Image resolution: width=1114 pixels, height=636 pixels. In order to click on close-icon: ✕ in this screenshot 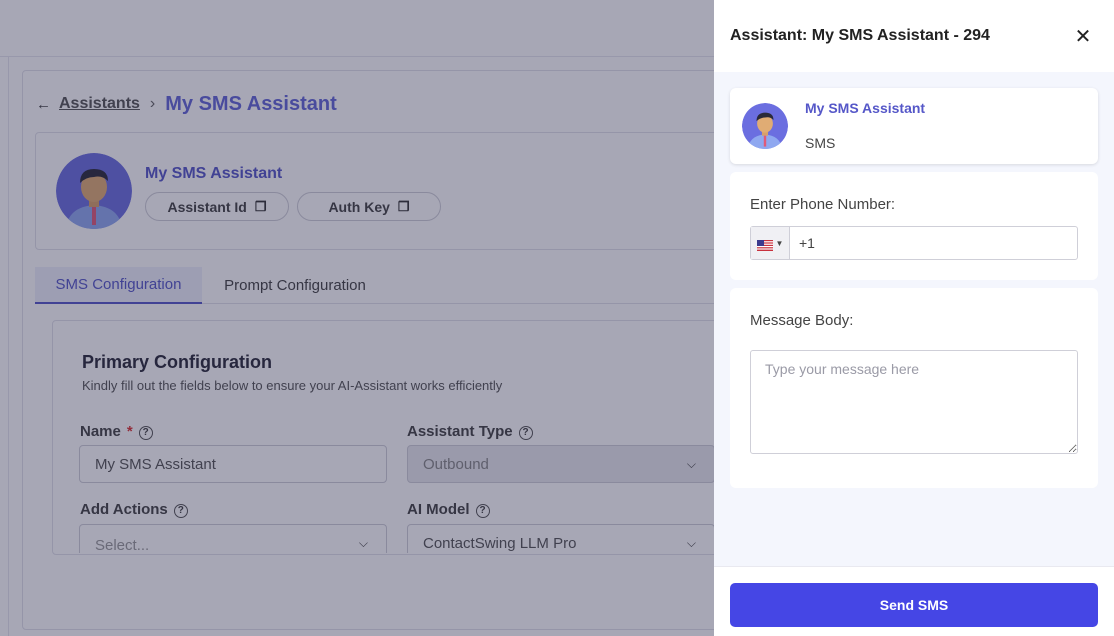, I will do `click(1083, 37)`.